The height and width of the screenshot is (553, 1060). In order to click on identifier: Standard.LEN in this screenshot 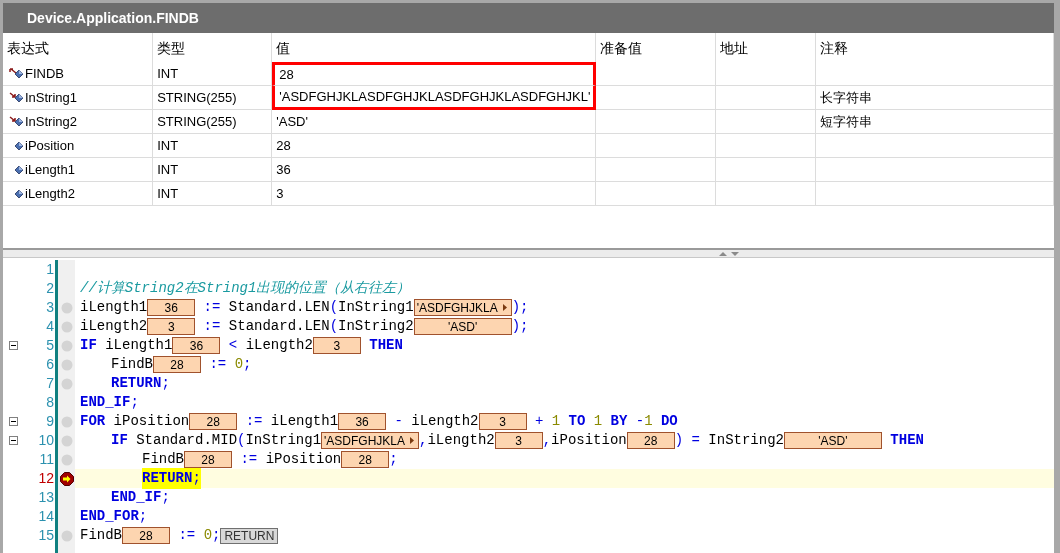, I will do `click(279, 326)`.